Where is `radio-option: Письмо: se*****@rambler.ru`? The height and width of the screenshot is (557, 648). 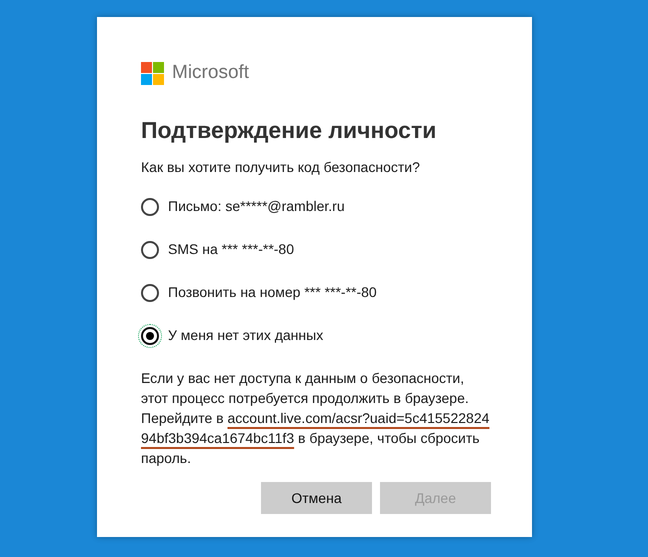
radio-option: Письмо: se*****@rambler.ru is located at coordinates (243, 206).